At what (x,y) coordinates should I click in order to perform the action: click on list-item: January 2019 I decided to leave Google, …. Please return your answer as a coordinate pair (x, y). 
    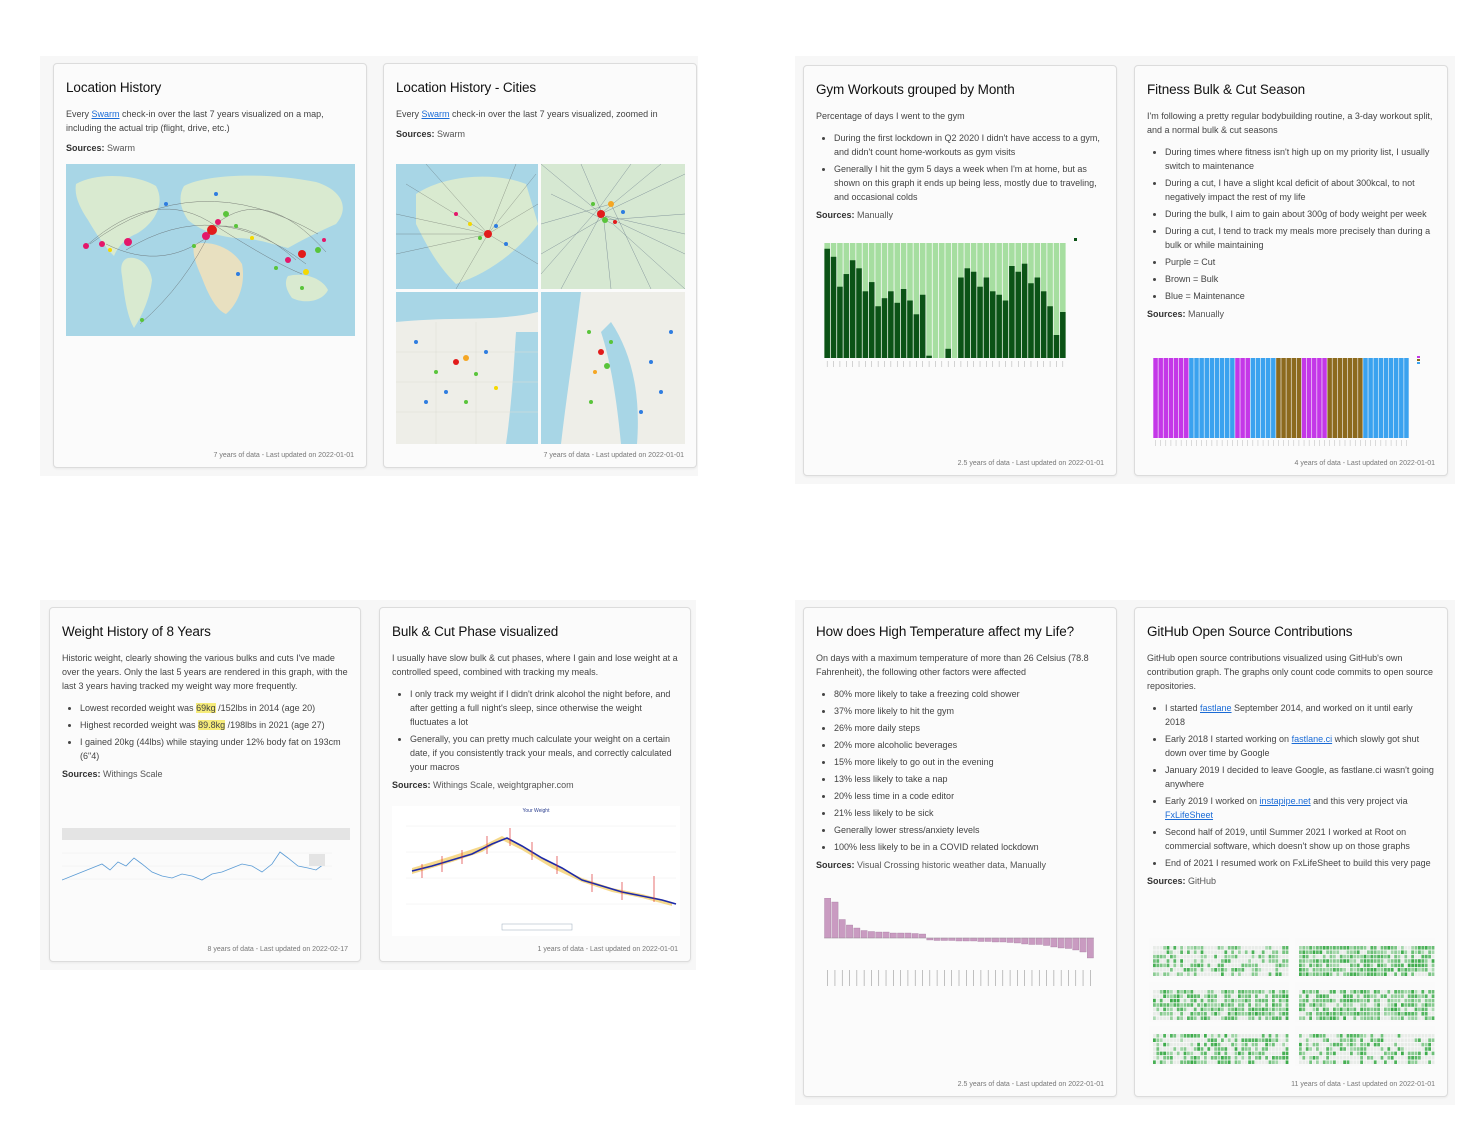
    Looking at the image, I should click on (1300, 777).